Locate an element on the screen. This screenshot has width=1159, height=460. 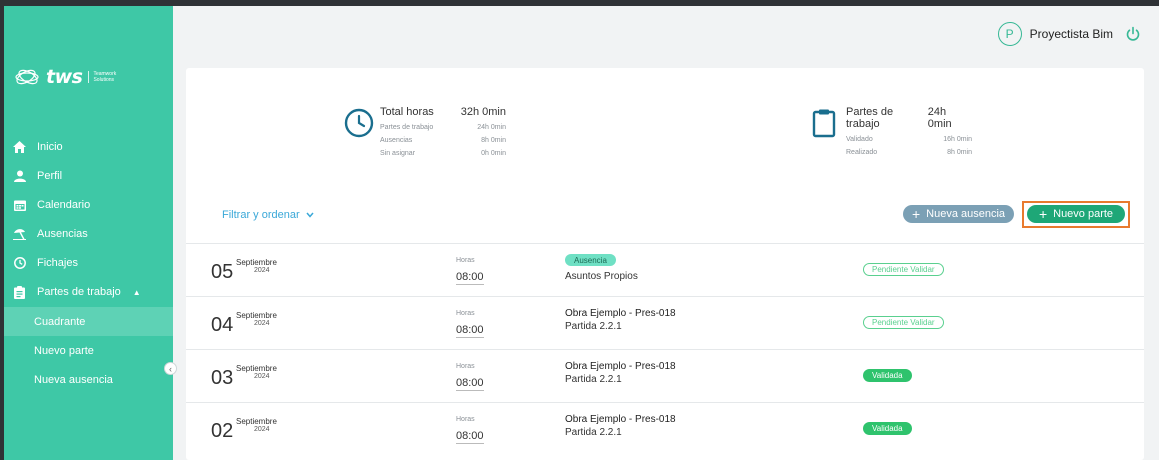
entry-day: 05 is located at coordinates (222, 272).